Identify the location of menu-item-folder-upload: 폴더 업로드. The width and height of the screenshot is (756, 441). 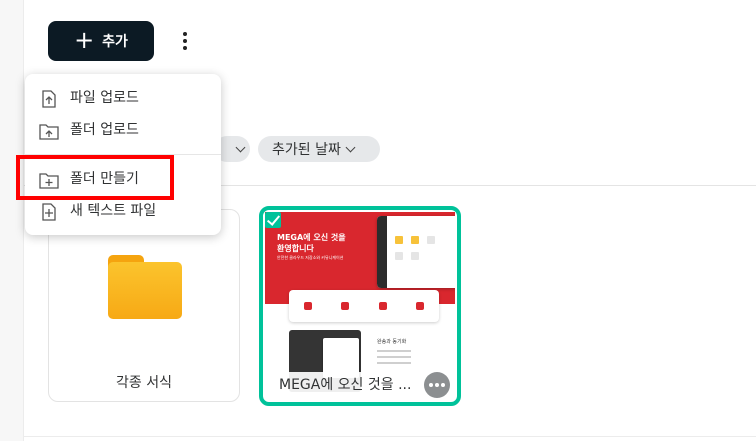
(123, 130).